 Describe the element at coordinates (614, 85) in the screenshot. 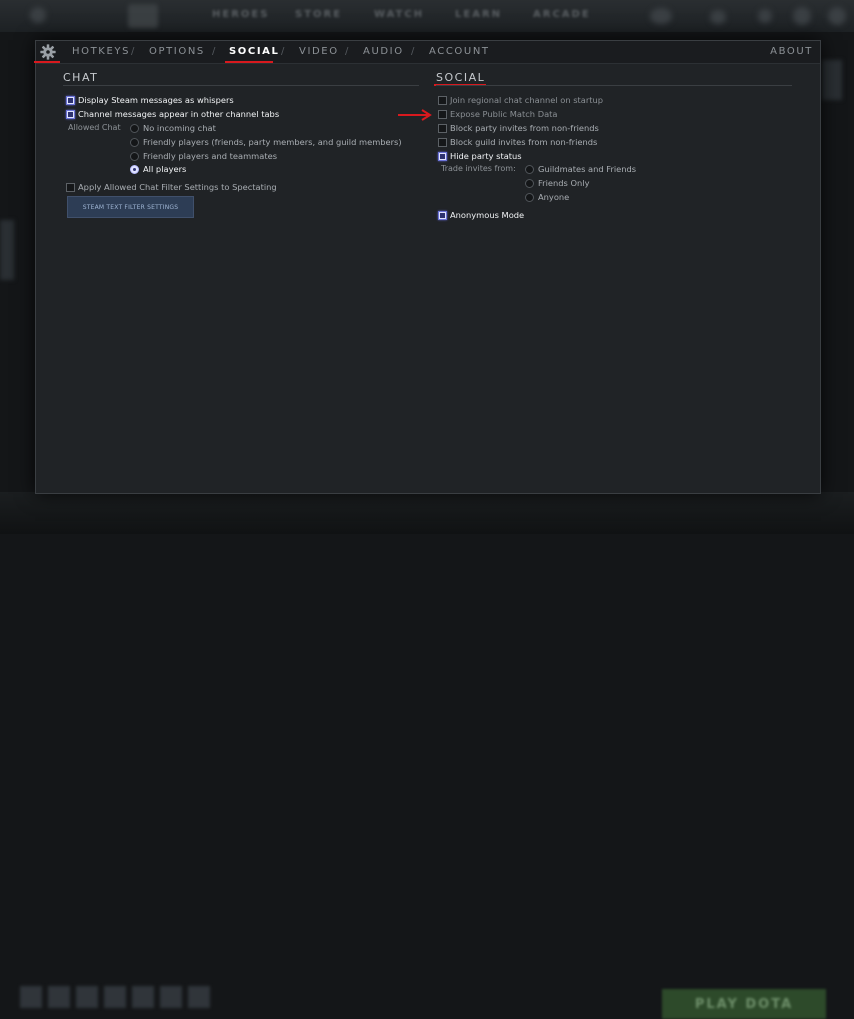

I see `social-divider` at that location.